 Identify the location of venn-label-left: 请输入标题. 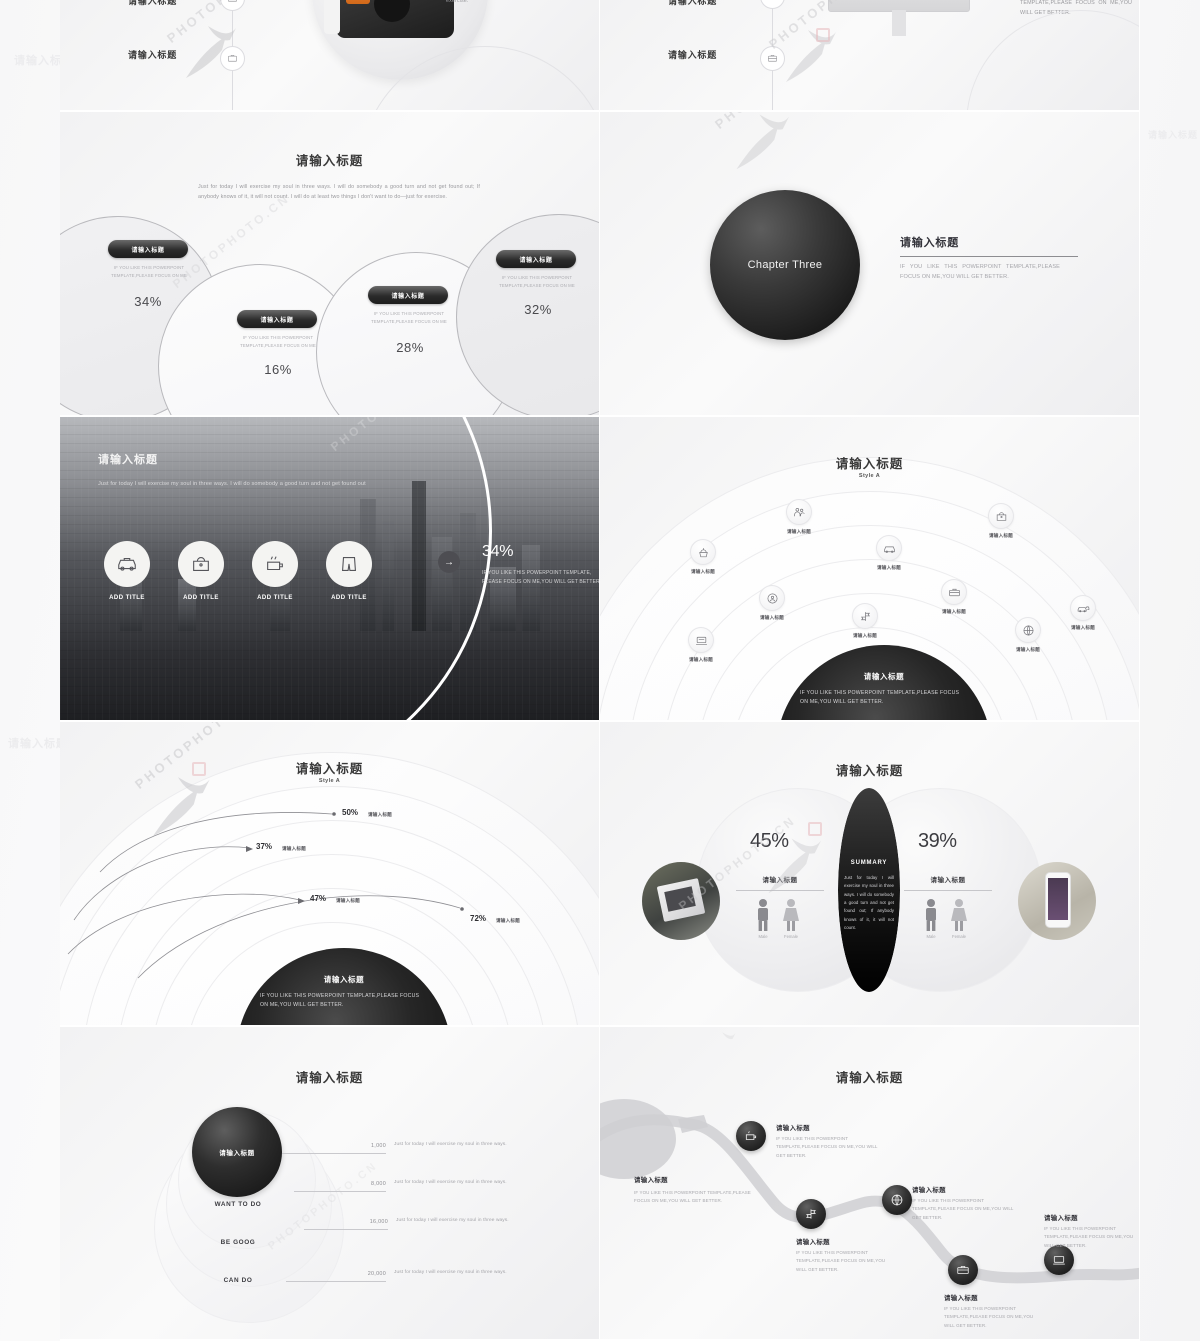
(780, 880).